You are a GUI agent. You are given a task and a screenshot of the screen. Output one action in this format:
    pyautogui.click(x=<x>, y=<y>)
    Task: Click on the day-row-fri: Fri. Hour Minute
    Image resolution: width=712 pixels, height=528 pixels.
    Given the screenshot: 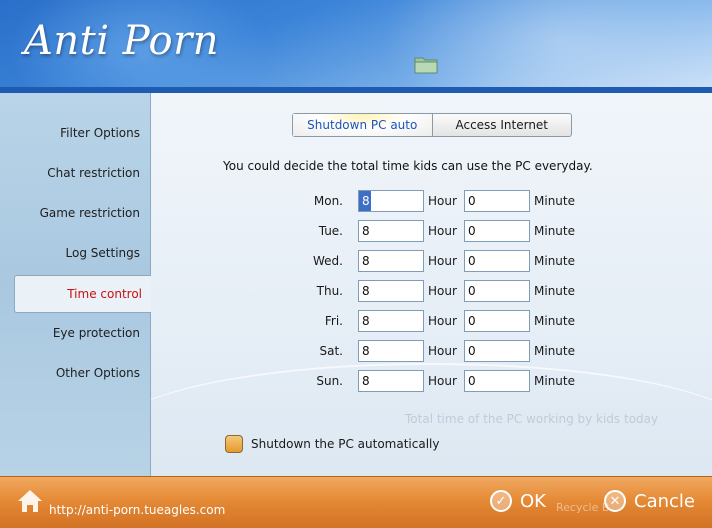 What is the action you would take?
    pyautogui.click(x=431, y=321)
    